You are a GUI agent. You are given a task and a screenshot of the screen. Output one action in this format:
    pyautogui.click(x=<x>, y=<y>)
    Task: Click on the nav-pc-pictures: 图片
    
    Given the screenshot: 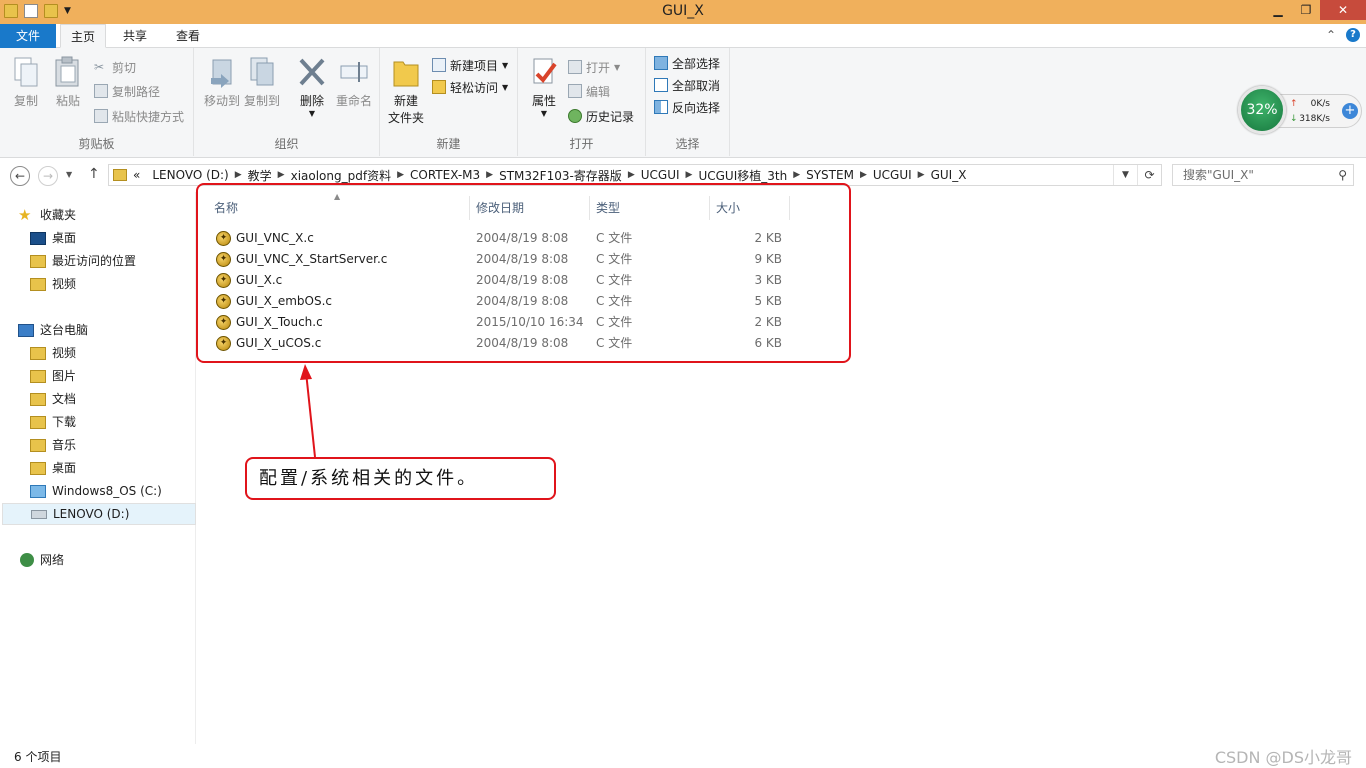 What is the action you would take?
    pyautogui.click(x=53, y=376)
    